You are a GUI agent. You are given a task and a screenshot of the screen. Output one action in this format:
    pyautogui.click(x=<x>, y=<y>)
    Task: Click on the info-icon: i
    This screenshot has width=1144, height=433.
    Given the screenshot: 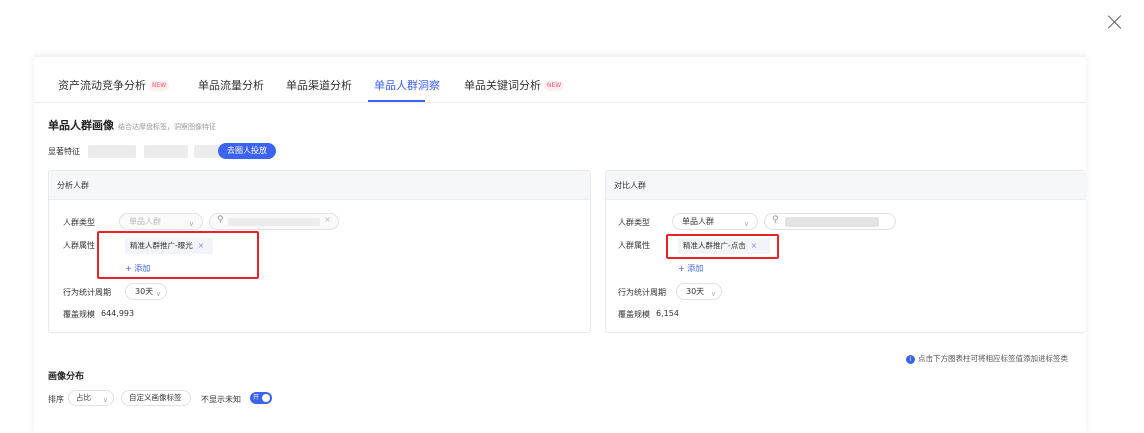 What is the action you would take?
    pyautogui.click(x=910, y=359)
    